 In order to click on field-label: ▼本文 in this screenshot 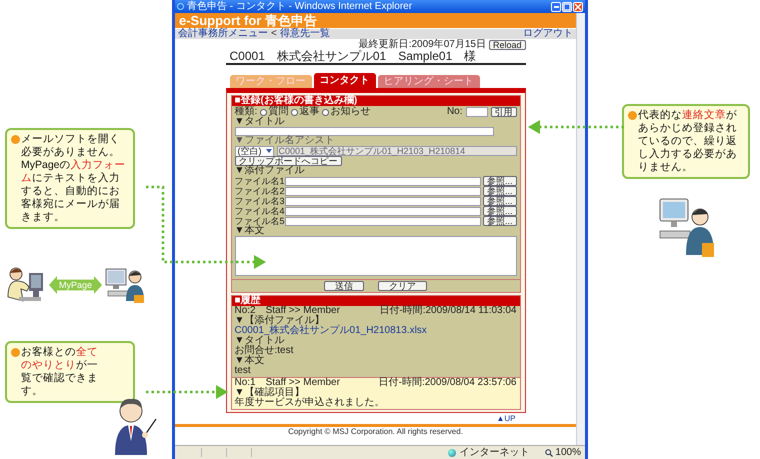, I will do `click(250, 231)`.